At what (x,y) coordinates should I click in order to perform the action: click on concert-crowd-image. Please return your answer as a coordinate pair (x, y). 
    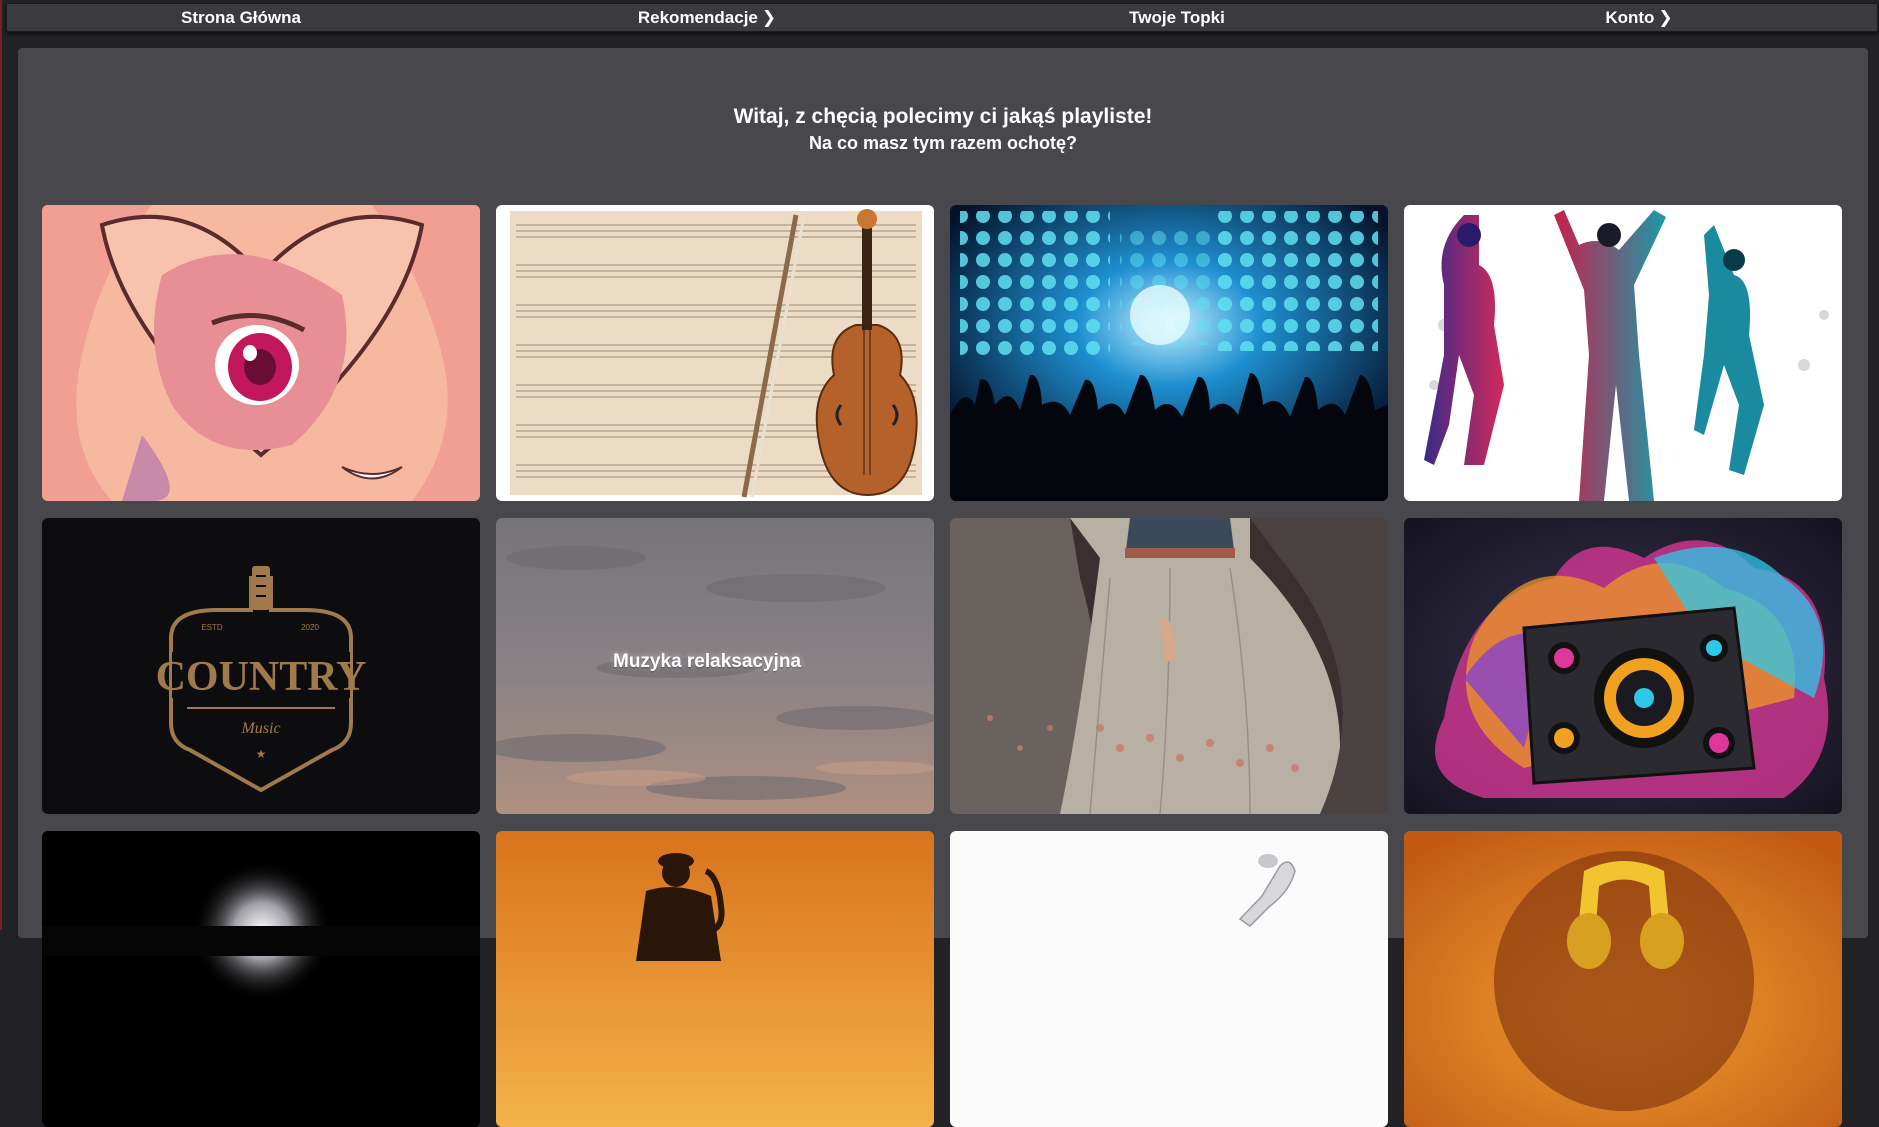
    Looking at the image, I should click on (1169, 353).